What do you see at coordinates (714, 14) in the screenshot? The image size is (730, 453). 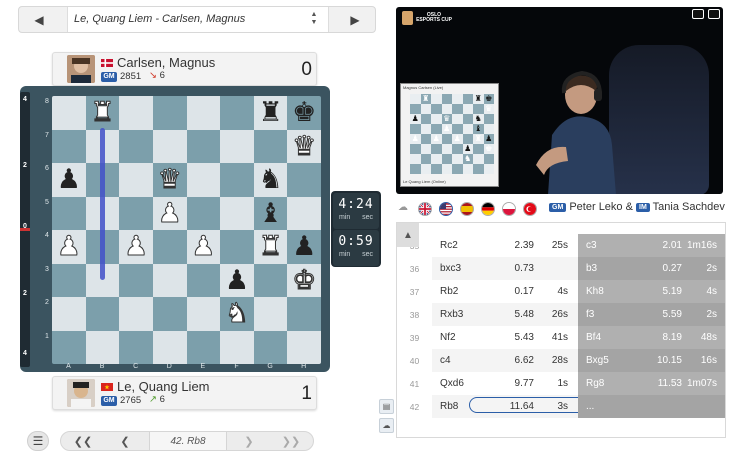 I see `fullscreen-icon` at bounding box center [714, 14].